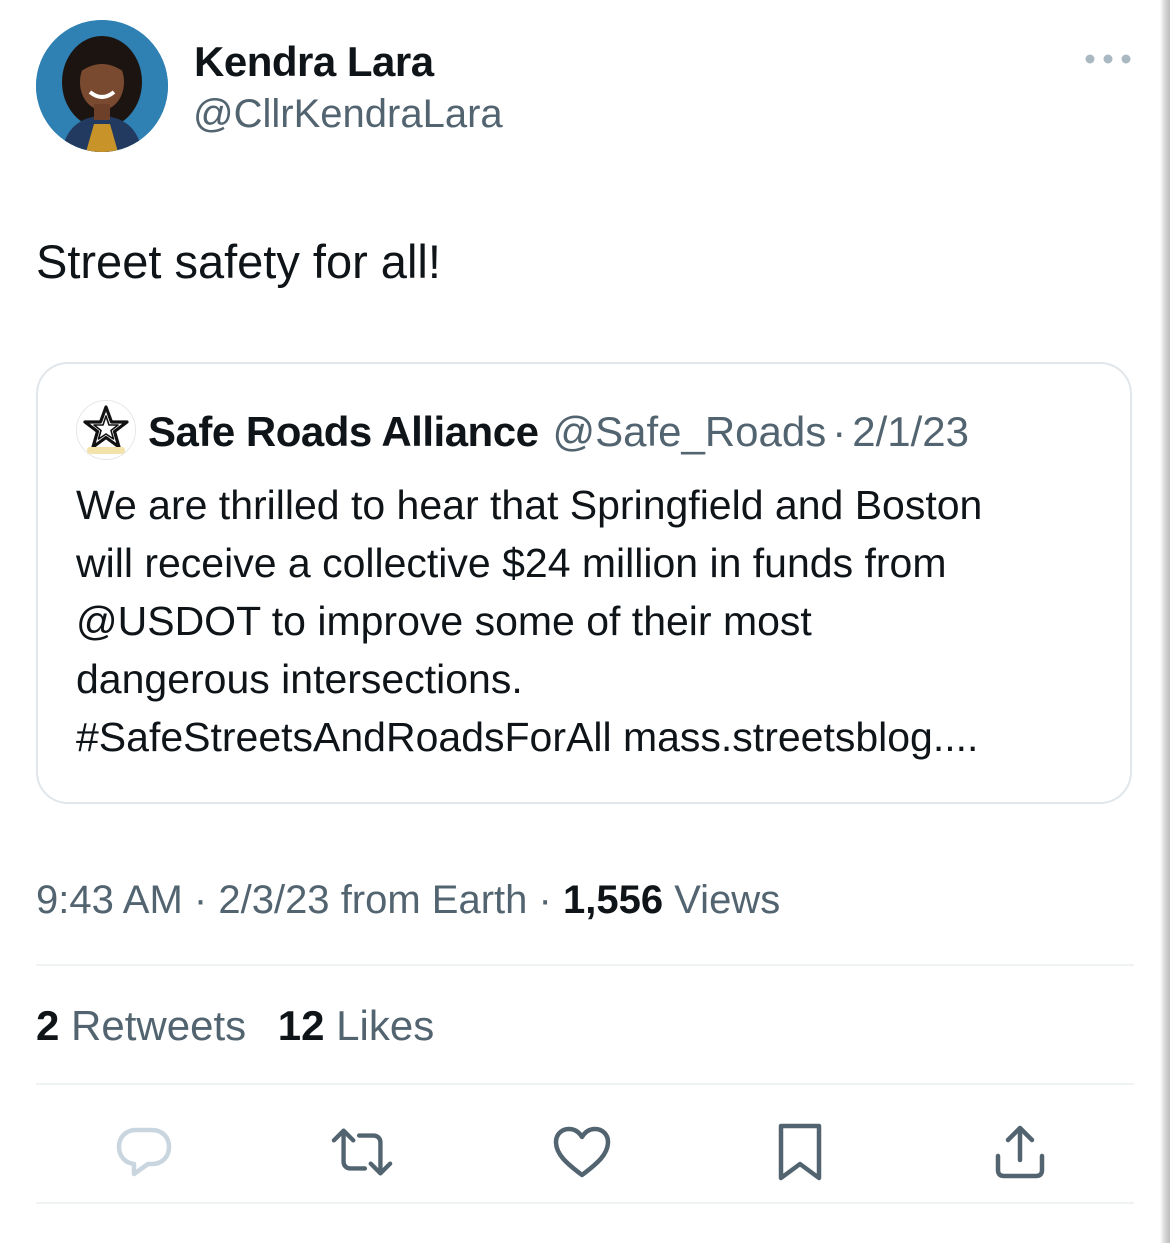 Image resolution: width=1170 pixels, height=1243 pixels. I want to click on author-handle: @CllrKendraLara, so click(348, 114).